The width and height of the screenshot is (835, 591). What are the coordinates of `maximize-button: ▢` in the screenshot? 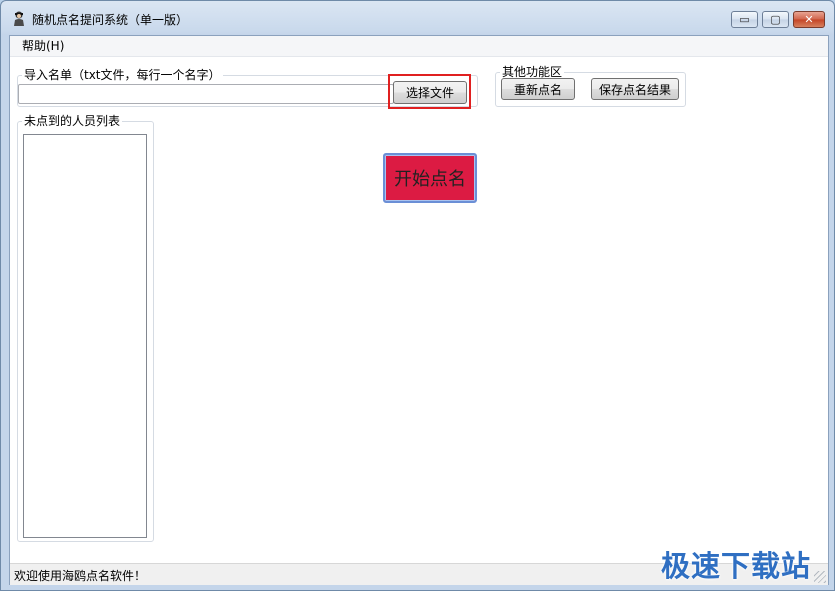 It's located at (775, 19).